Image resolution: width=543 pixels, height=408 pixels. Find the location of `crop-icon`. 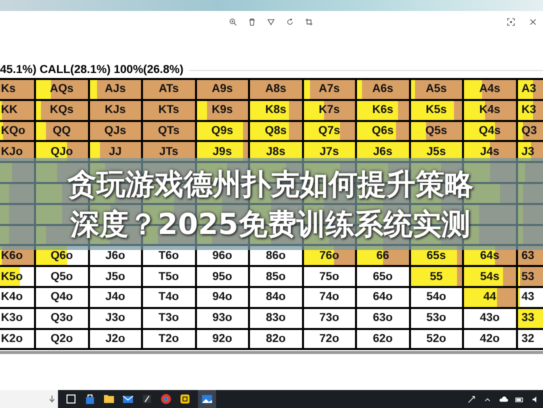

crop-icon is located at coordinates (309, 22).